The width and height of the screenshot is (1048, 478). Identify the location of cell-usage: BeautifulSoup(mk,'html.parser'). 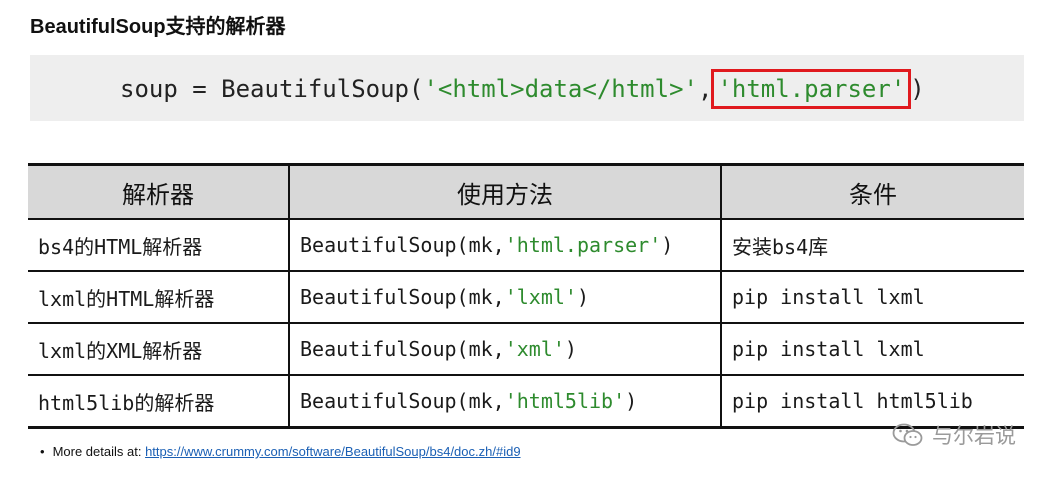
(504, 245).